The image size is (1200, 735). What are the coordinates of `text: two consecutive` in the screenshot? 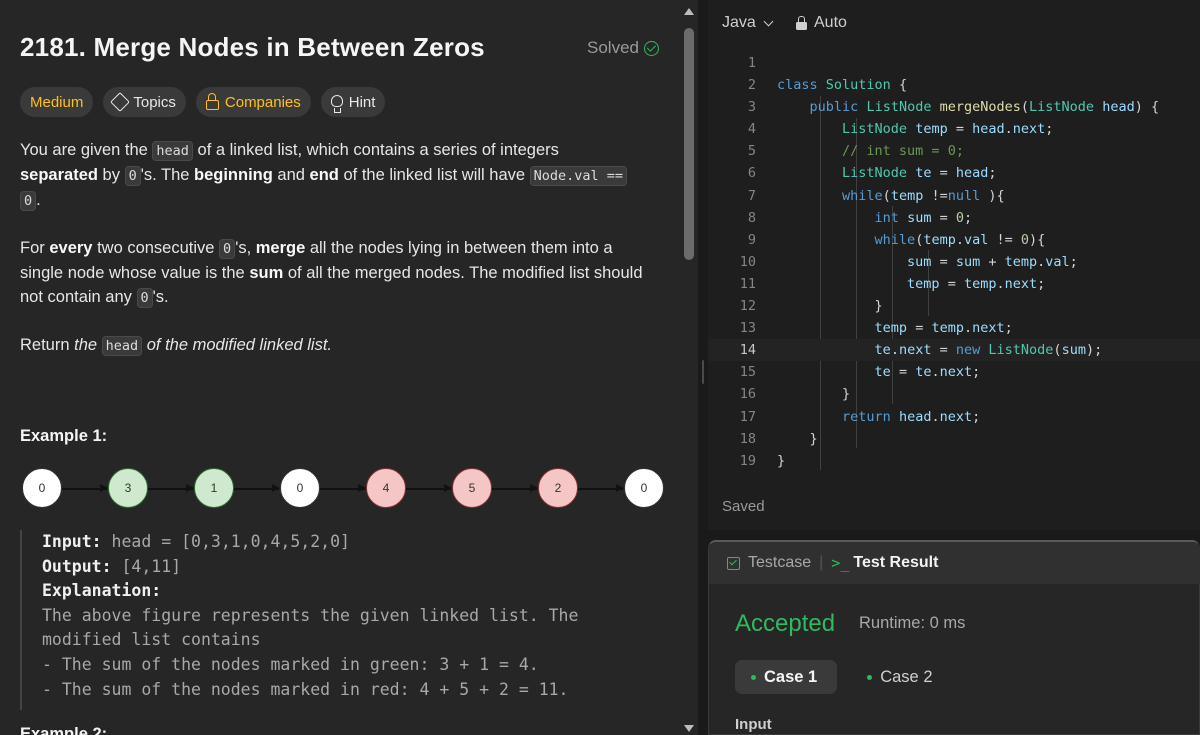 It's located at (156, 248).